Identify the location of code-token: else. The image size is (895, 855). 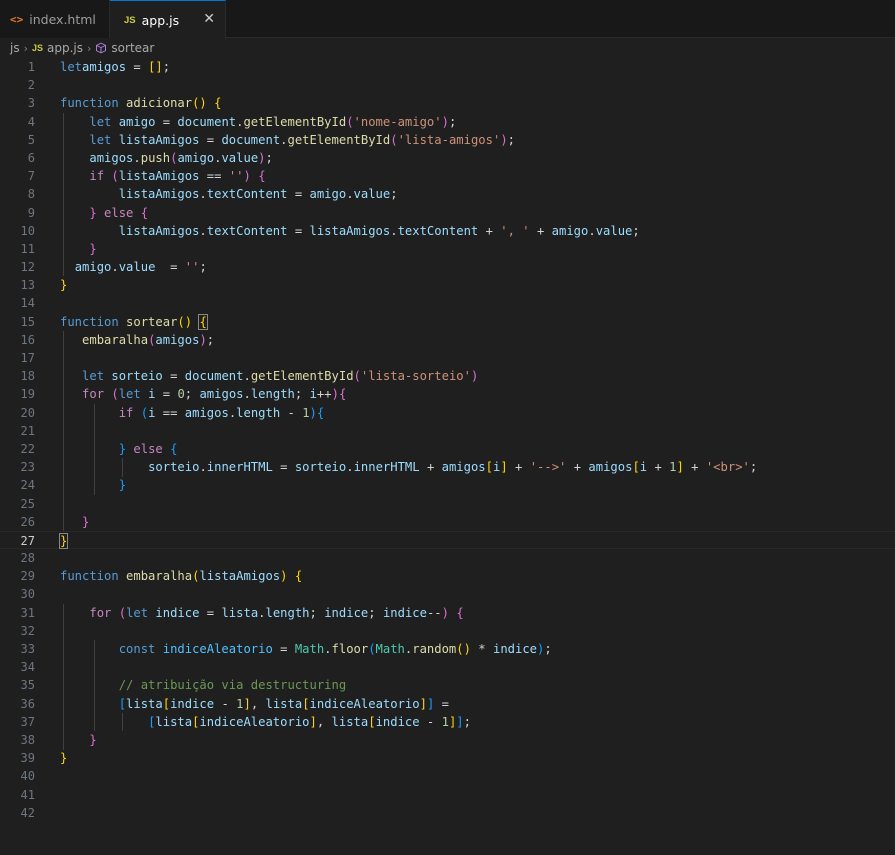
(119, 212).